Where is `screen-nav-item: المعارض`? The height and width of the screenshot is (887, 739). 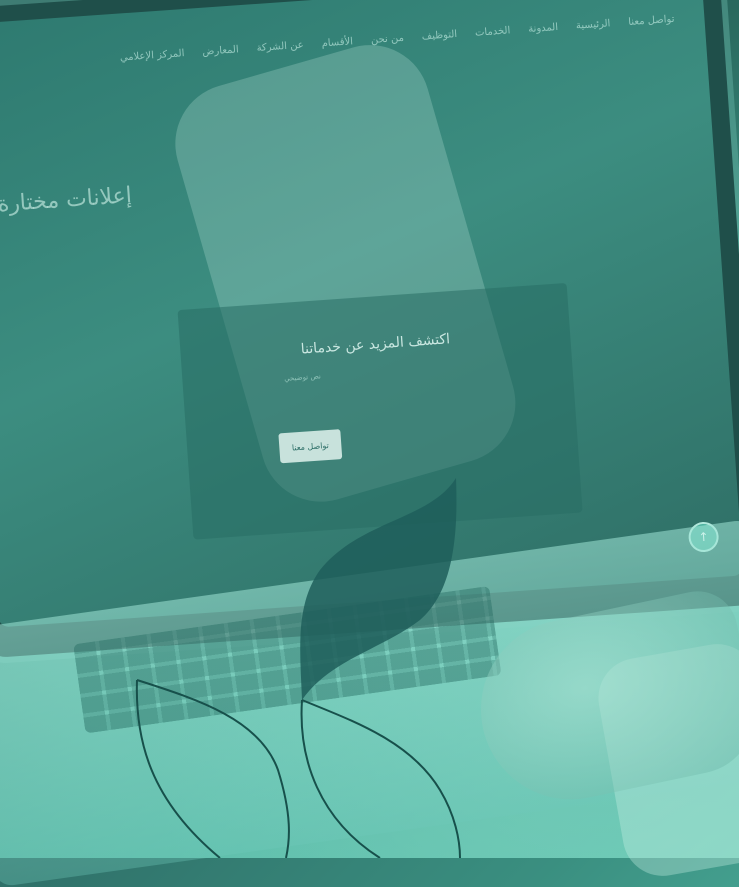
screen-nav-item: المعارض is located at coordinates (220, 50).